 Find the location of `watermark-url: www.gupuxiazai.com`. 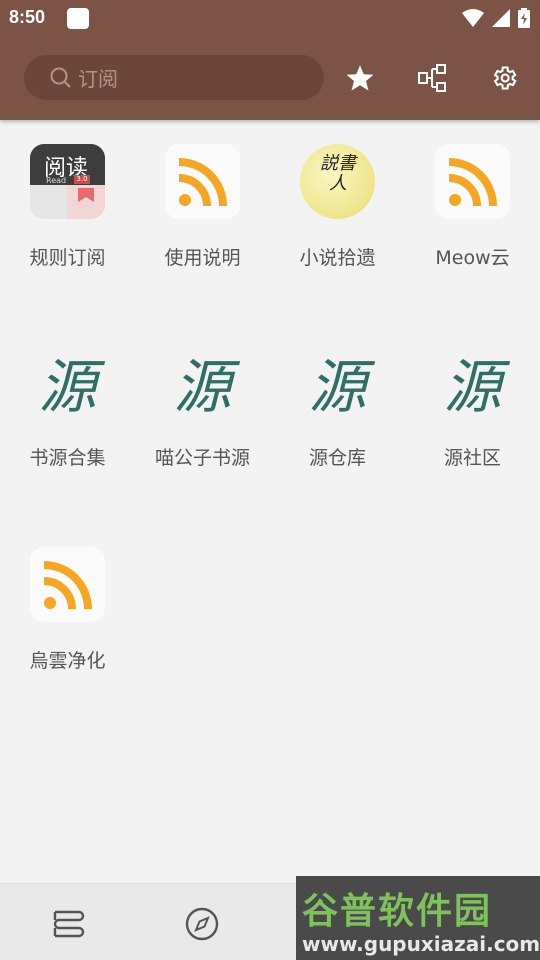

watermark-url: www.gupuxiazai.com is located at coordinates (421, 944).